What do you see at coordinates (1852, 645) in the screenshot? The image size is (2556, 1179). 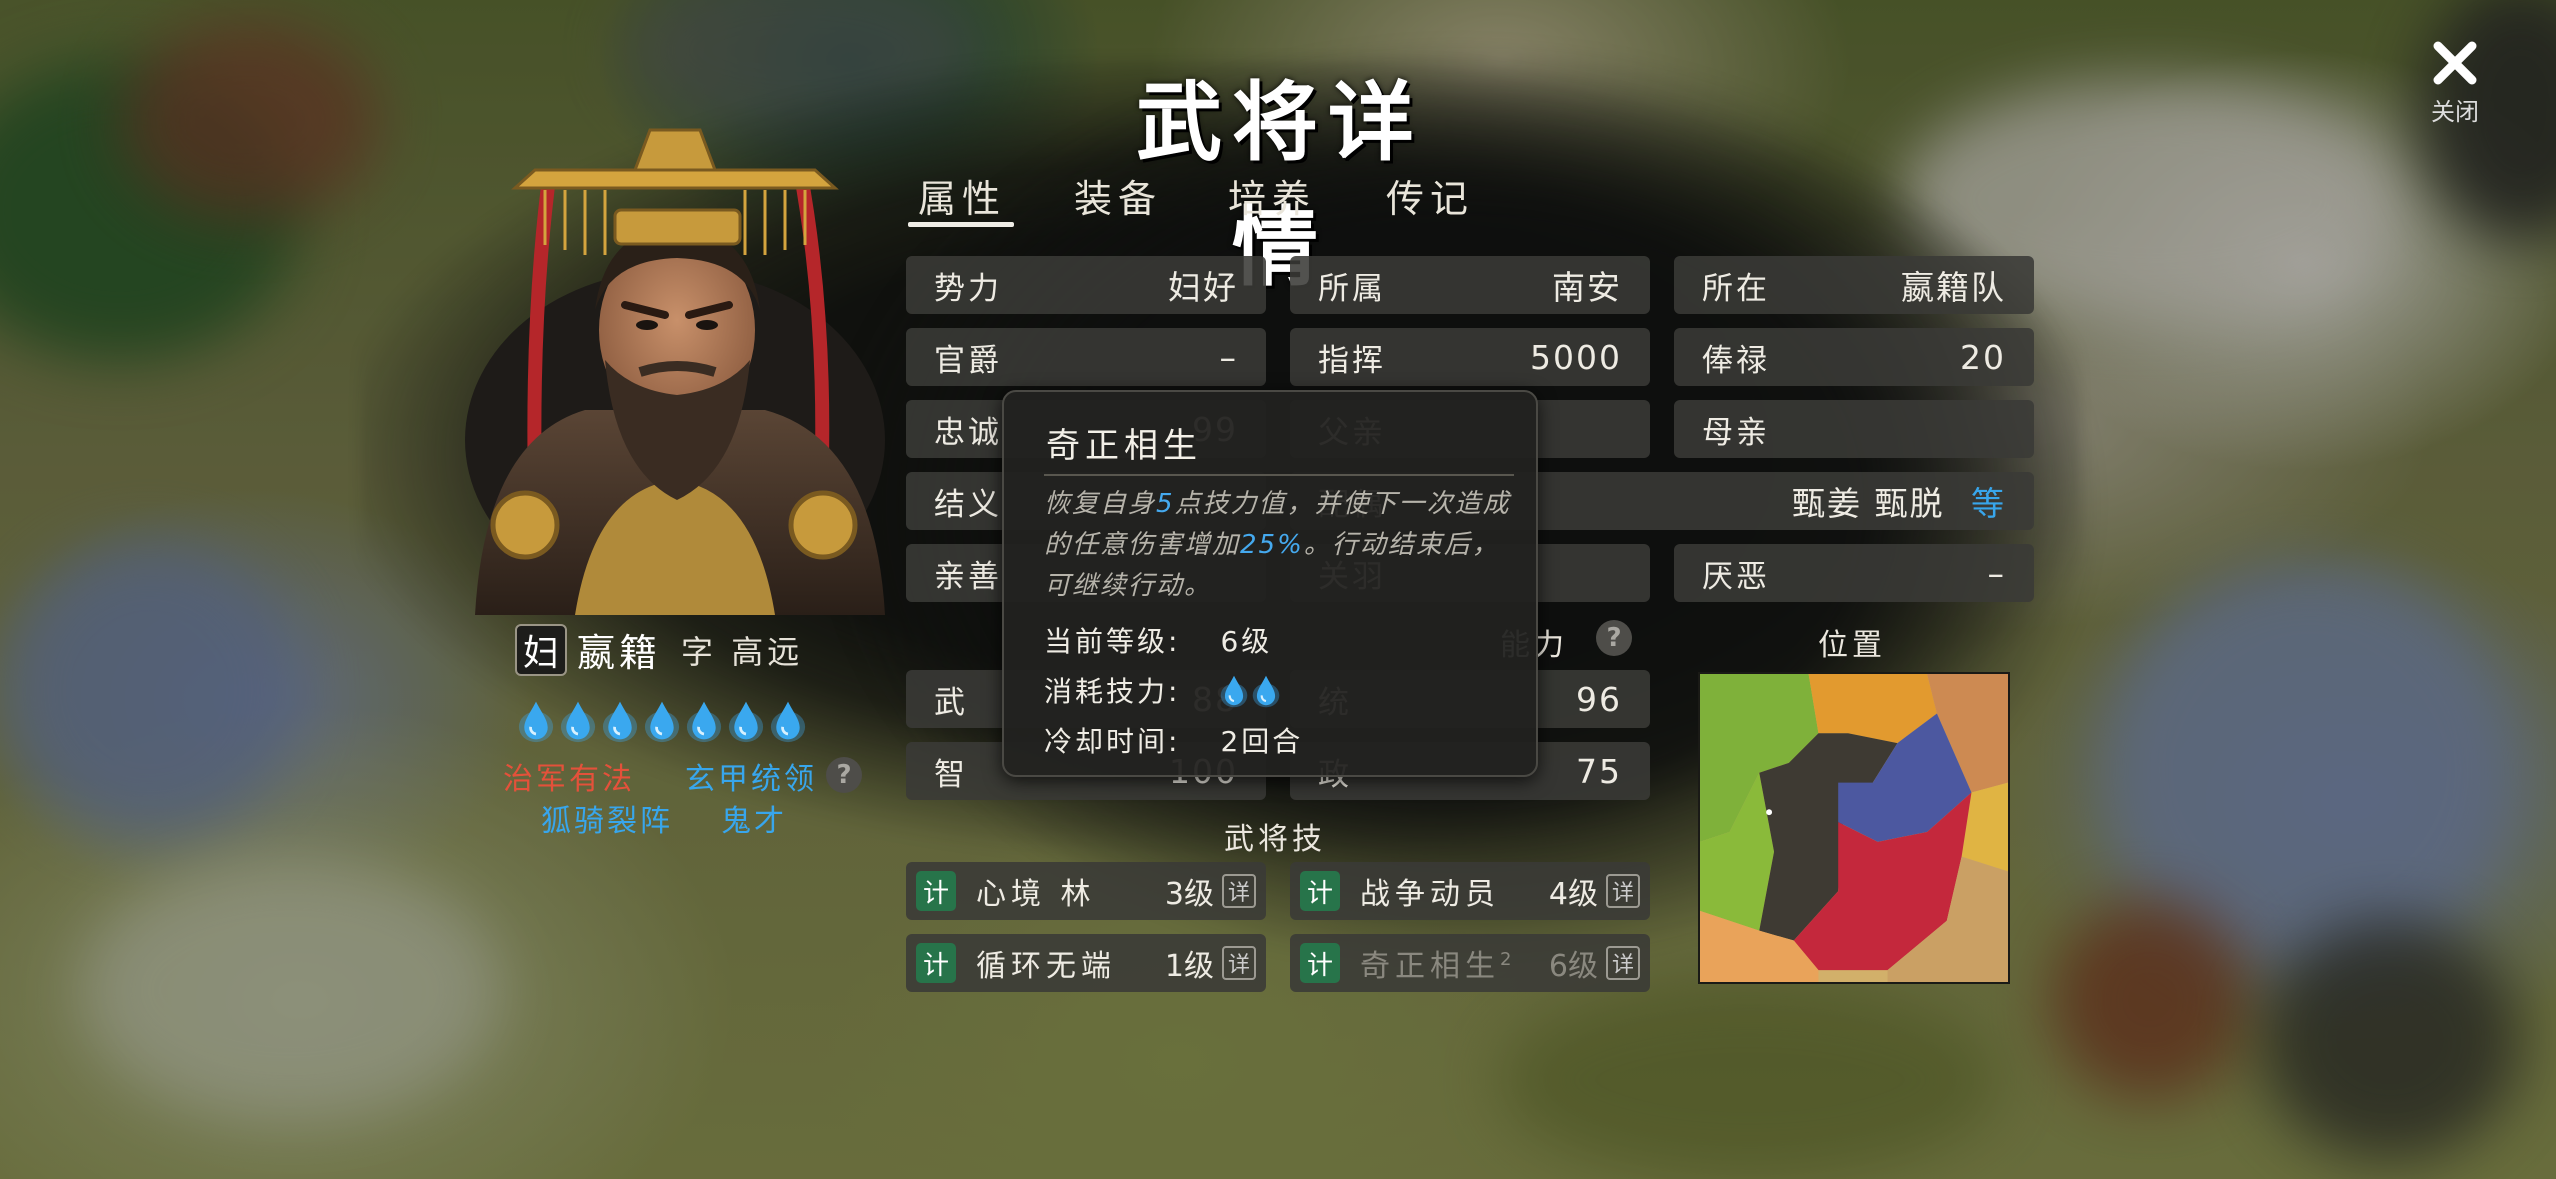 I see `position-label: 位置` at bounding box center [1852, 645].